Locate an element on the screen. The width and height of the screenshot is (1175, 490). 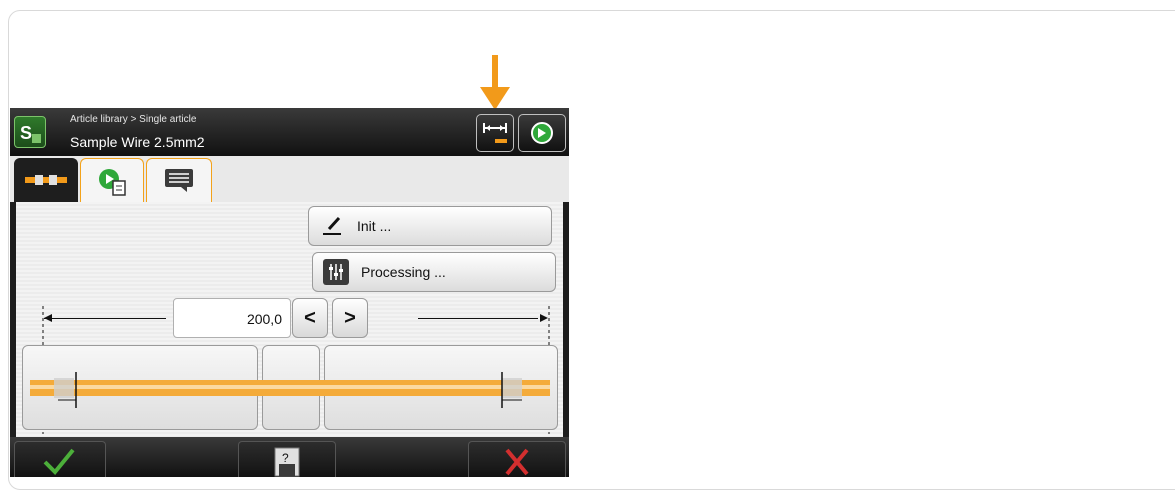
wire-graphic is located at coordinates (290, 390).